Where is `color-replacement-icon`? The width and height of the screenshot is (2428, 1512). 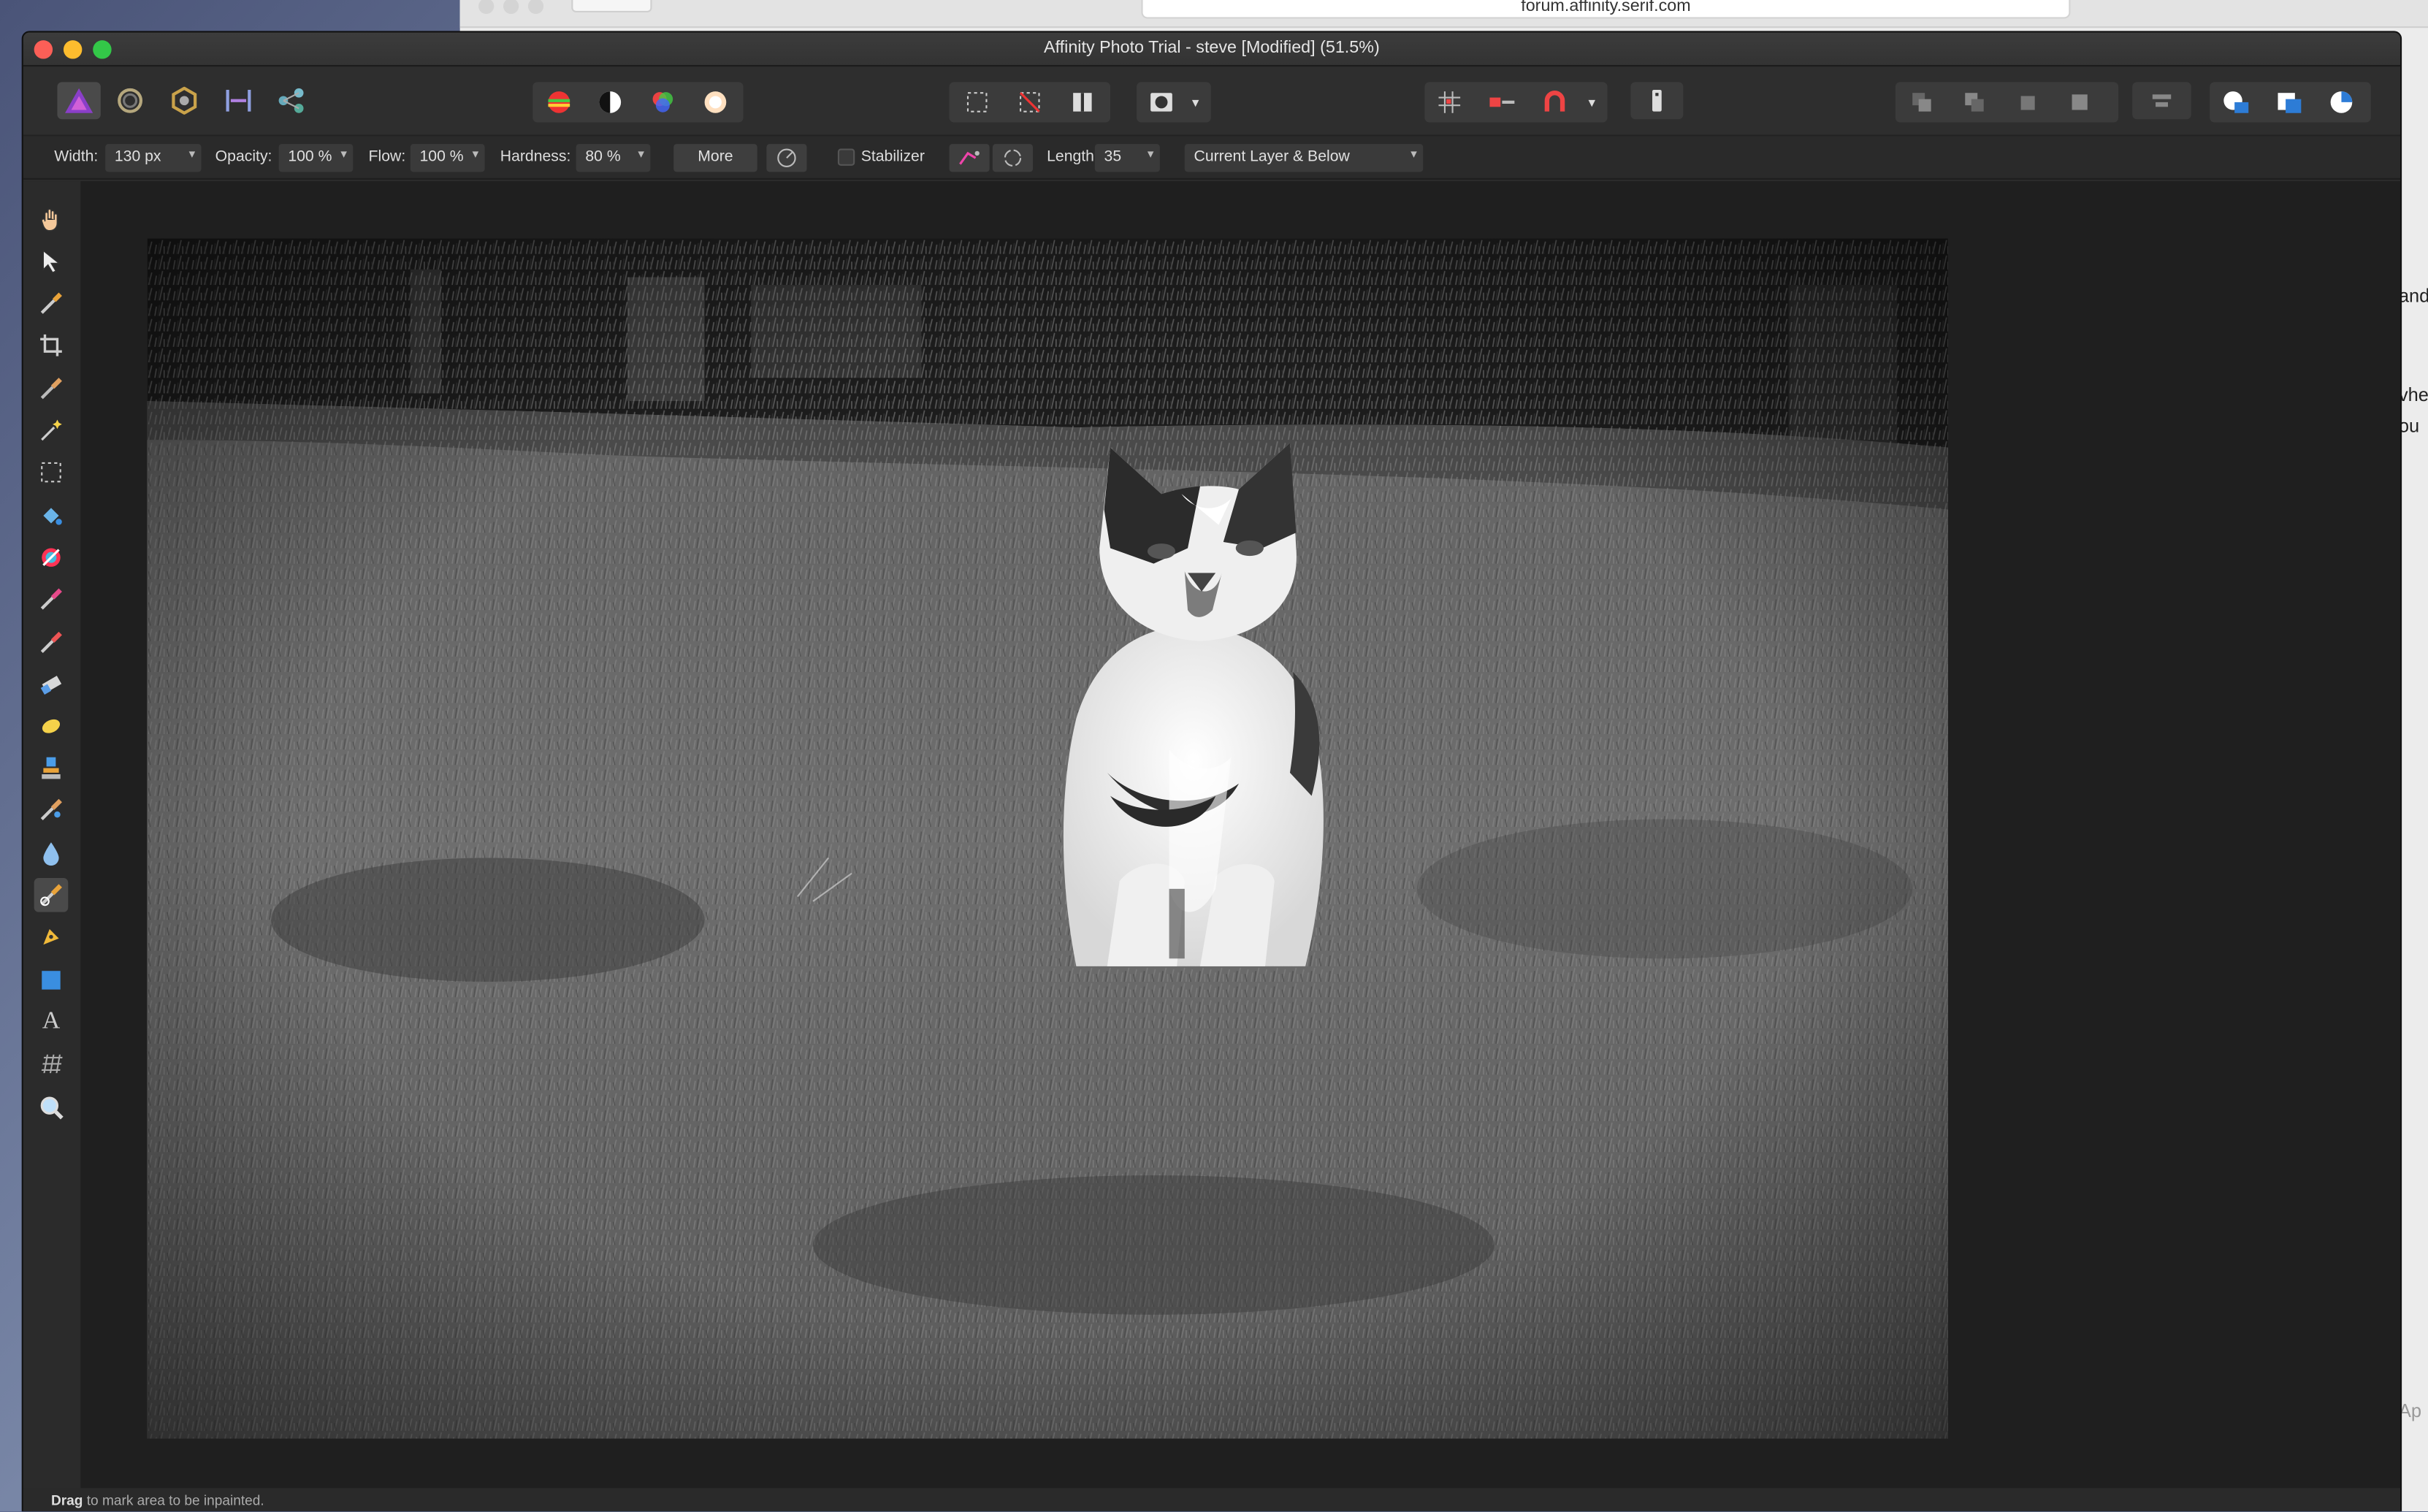 color-replacement-icon is located at coordinates (51, 642).